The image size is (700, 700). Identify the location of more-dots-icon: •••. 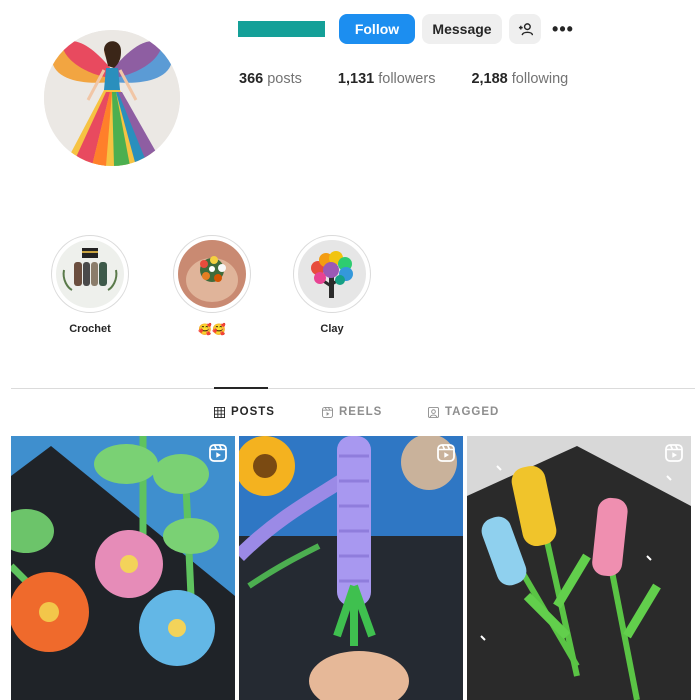
(563, 28).